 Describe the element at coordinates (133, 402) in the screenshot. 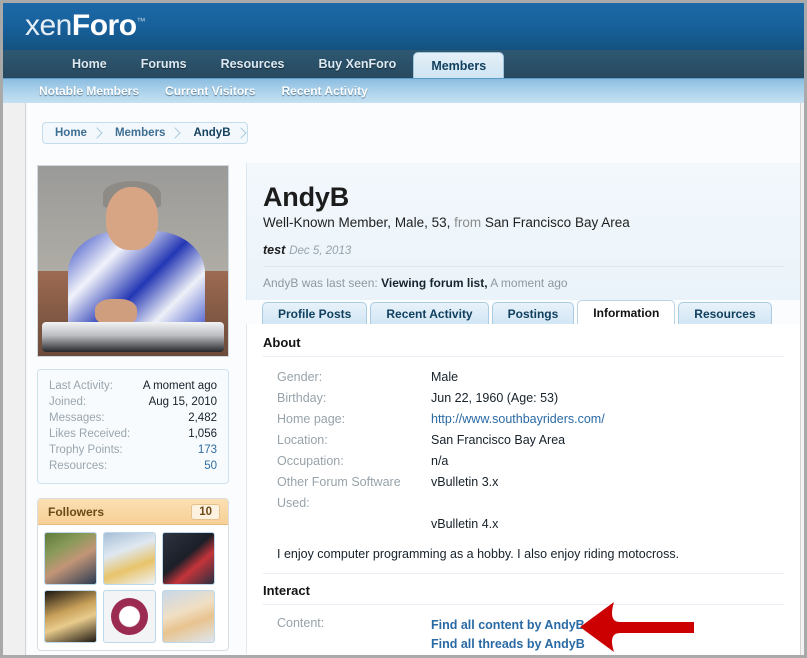

I see `stat-row-joined: Joined: Aug 15, 2010` at that location.